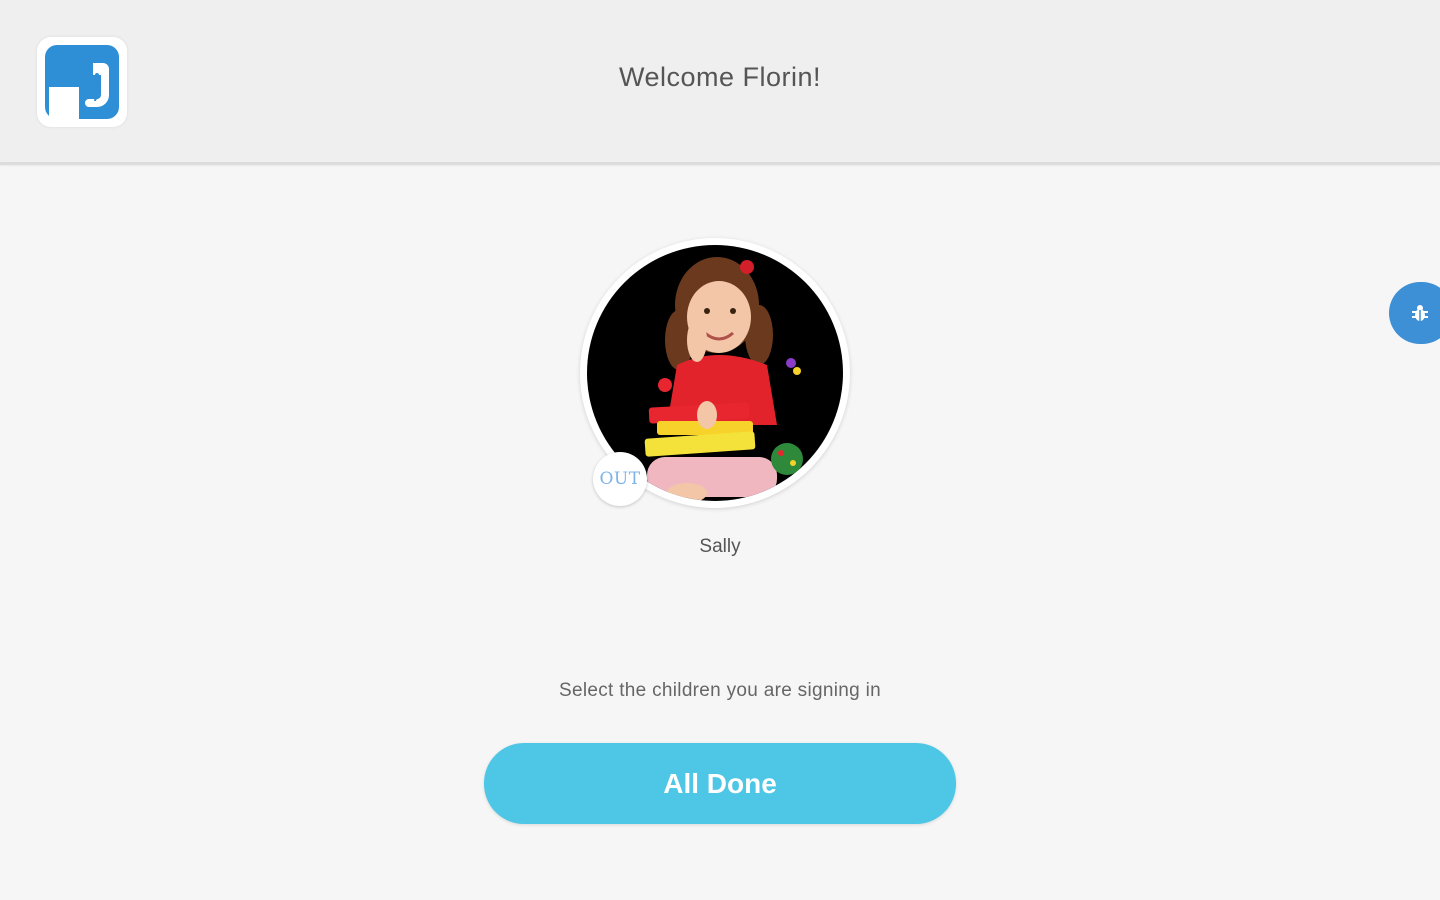  Describe the element at coordinates (720, 546) in the screenshot. I see `child-name: Sally` at that location.